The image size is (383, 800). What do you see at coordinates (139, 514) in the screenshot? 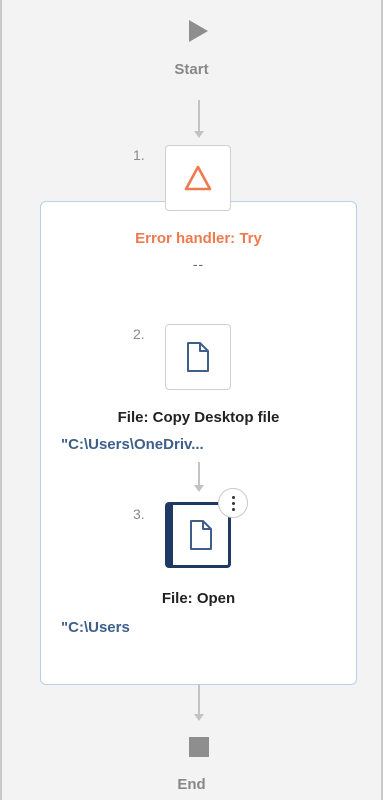
I see `step-number: 3.` at bounding box center [139, 514].